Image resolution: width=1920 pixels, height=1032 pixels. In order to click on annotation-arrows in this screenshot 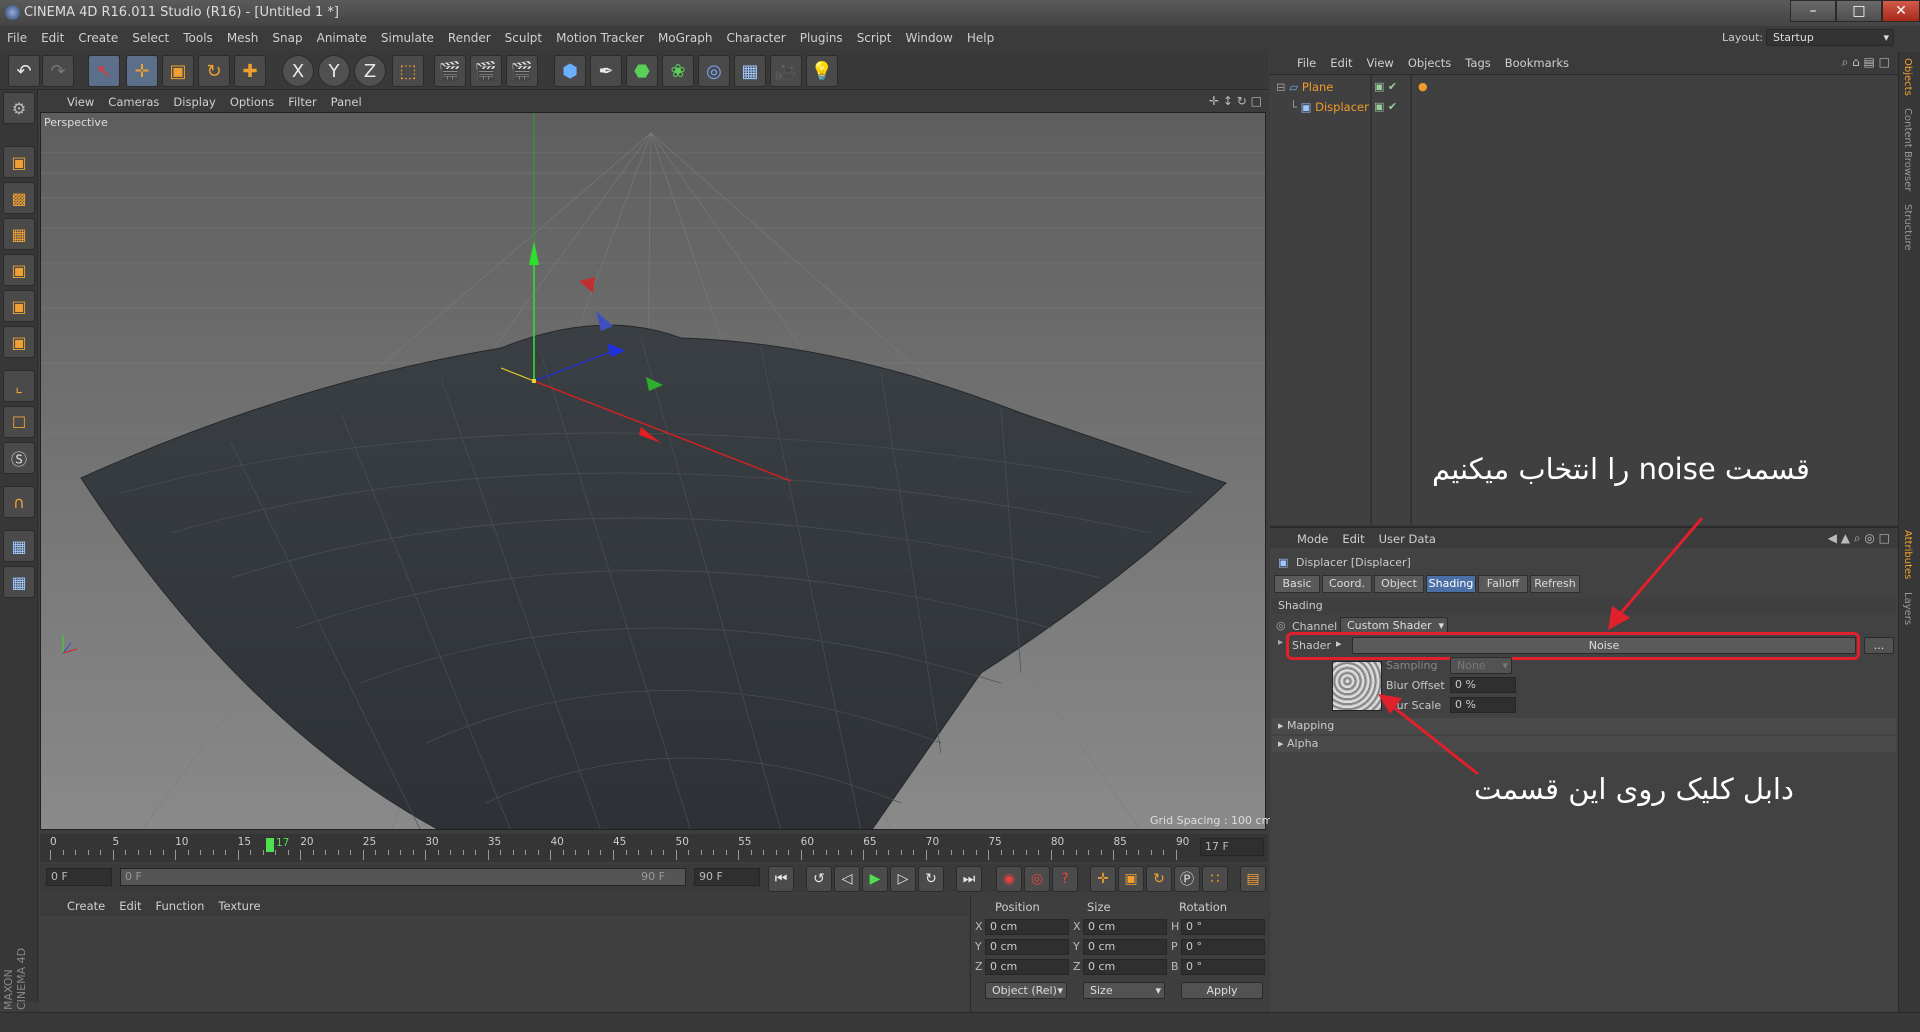, I will do `click(1541, 646)`.